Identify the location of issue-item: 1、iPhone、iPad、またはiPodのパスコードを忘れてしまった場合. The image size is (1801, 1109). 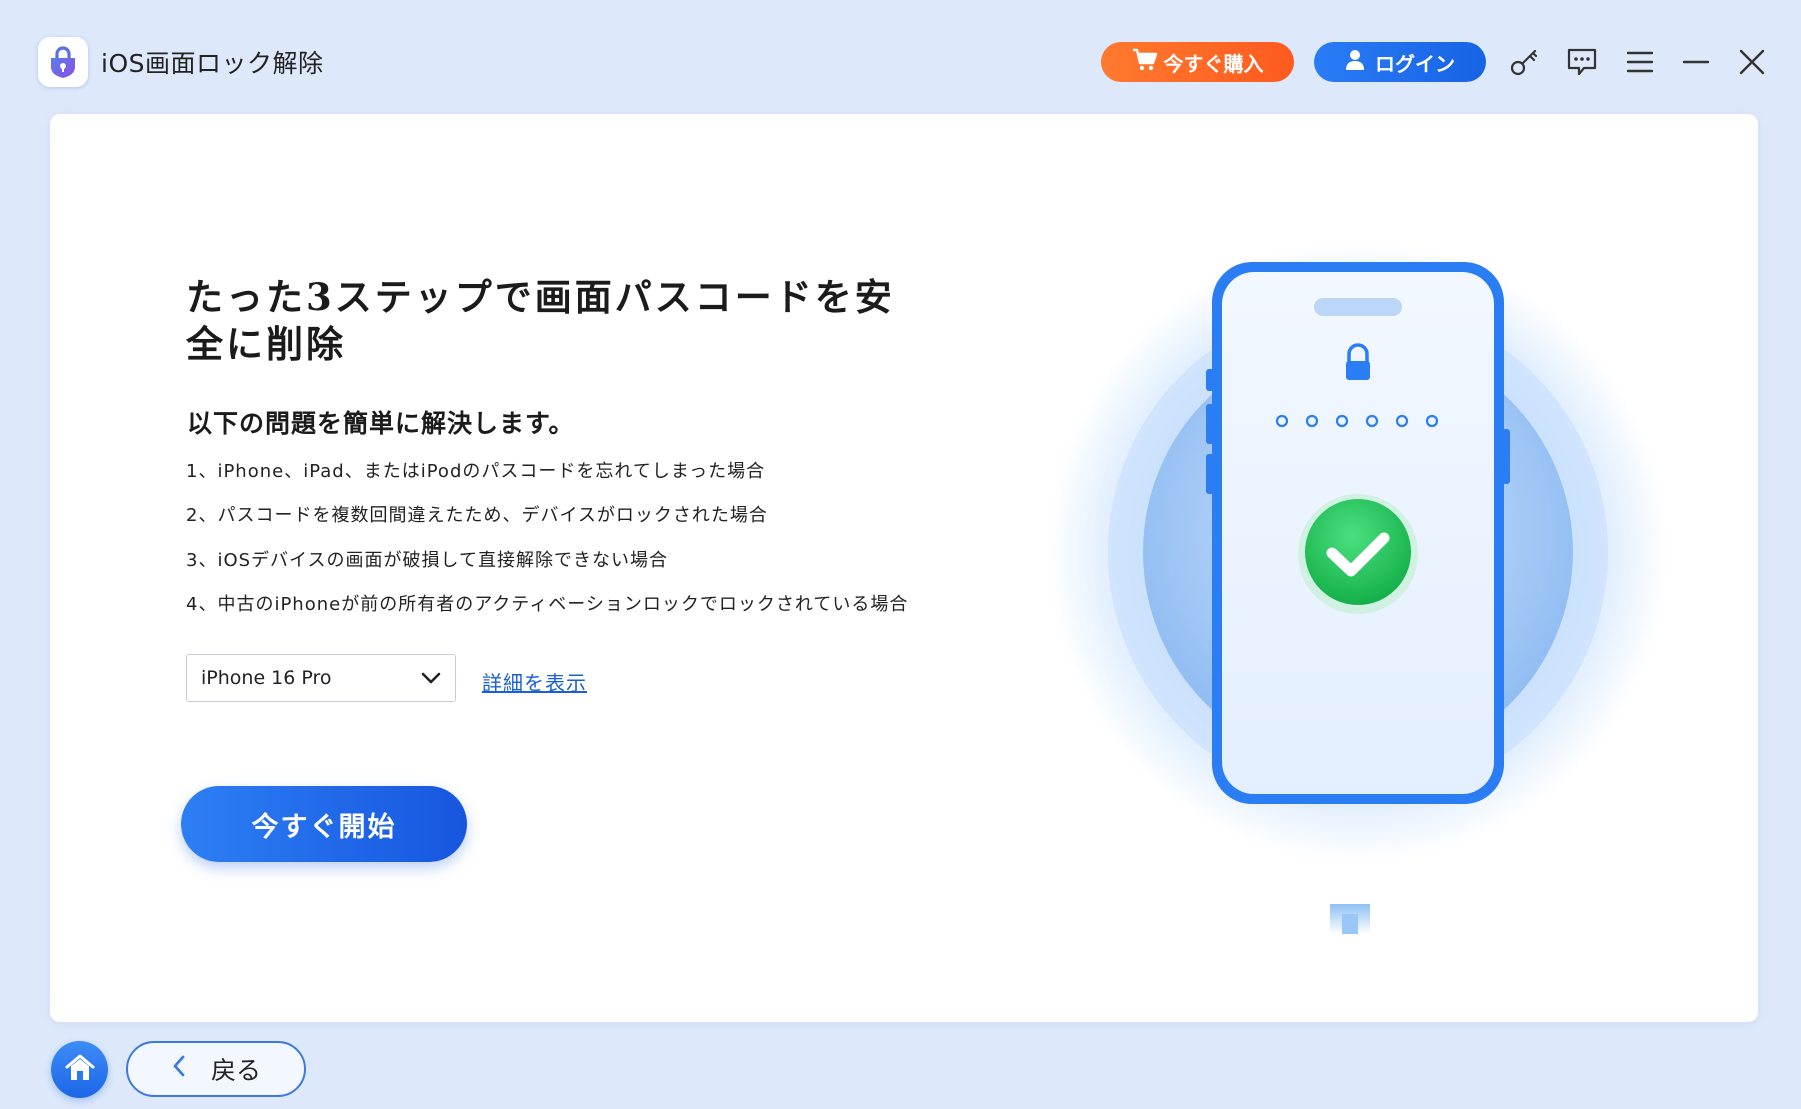
(476, 471).